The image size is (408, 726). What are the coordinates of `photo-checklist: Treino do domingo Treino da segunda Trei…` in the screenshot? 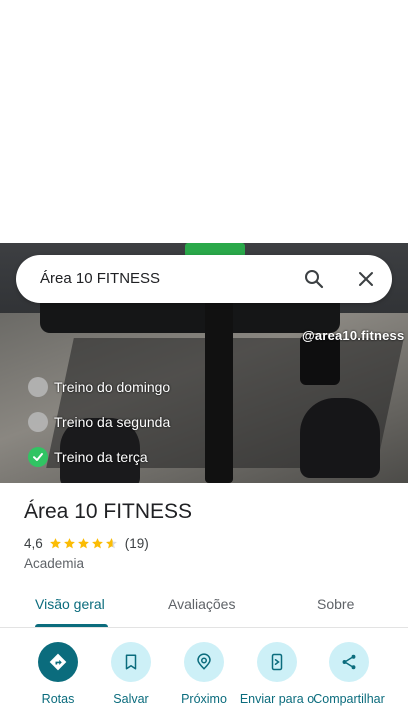 It's located at (99, 421).